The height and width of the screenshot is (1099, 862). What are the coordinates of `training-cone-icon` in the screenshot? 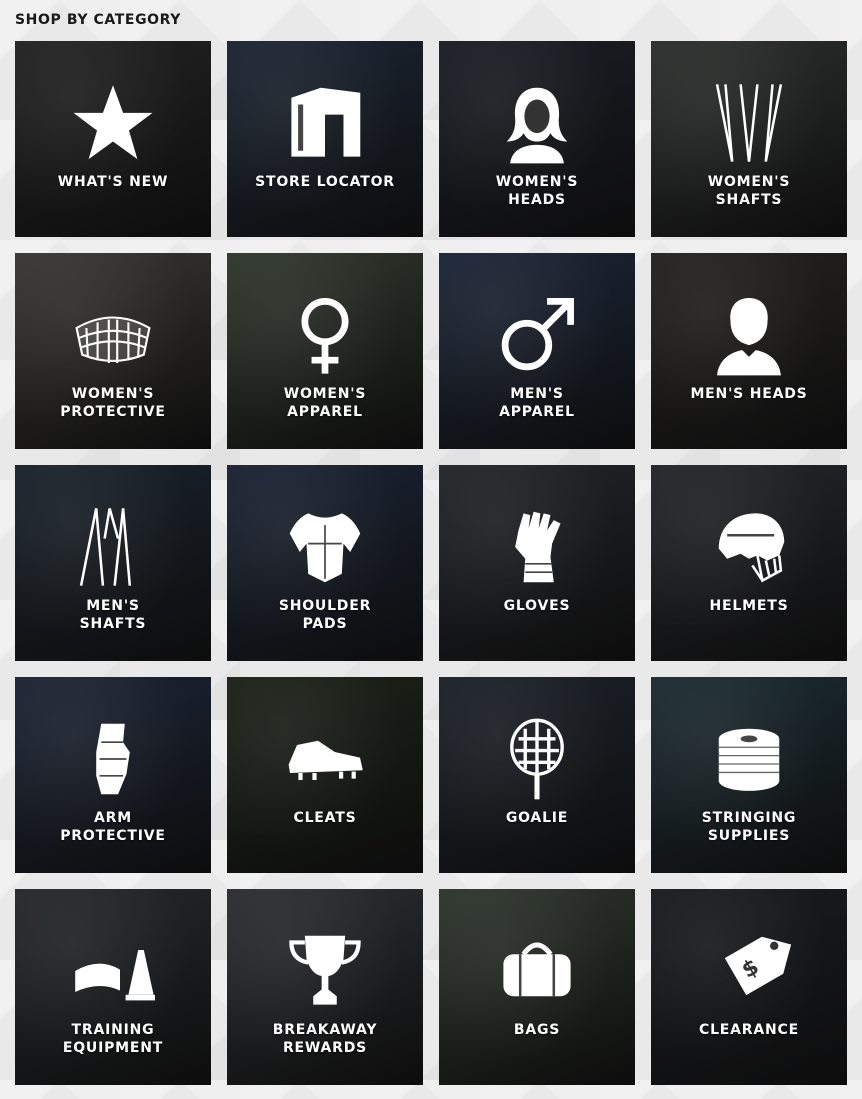 It's located at (113, 971).